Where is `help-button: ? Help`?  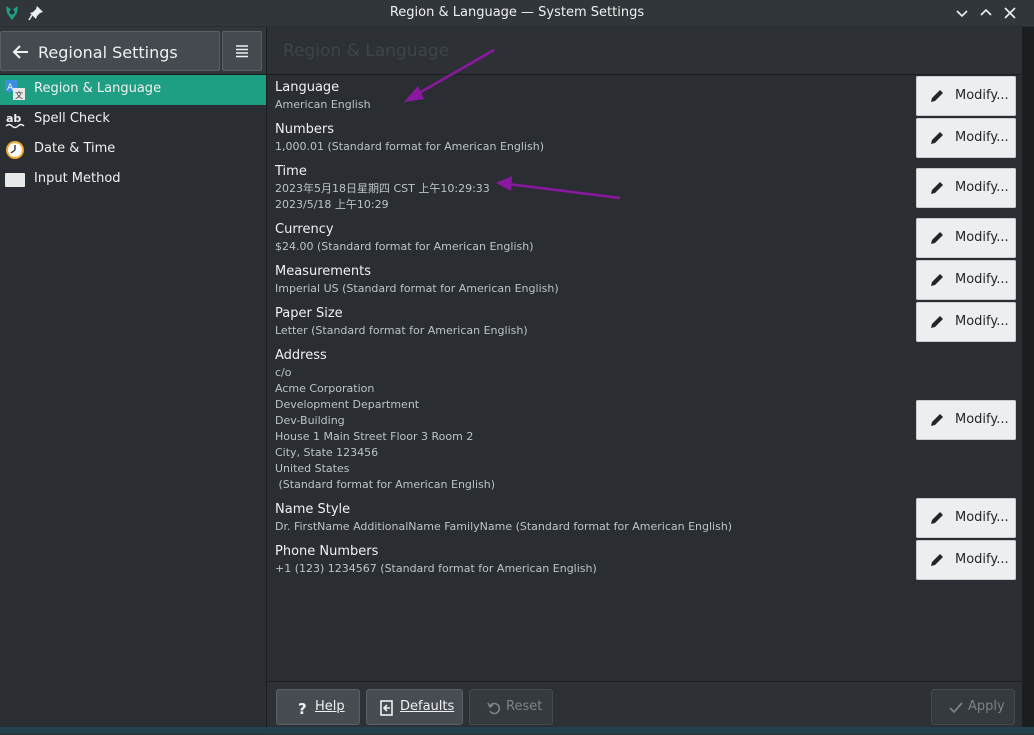 help-button: ? Help is located at coordinates (318, 707).